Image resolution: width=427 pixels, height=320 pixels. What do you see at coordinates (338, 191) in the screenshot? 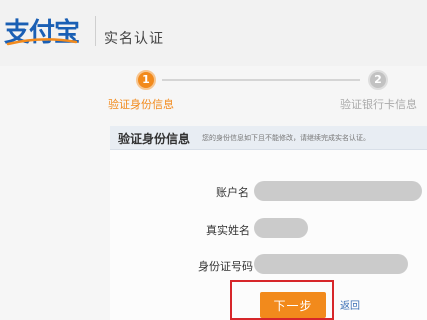
I see `account-name-value-redacted` at bounding box center [338, 191].